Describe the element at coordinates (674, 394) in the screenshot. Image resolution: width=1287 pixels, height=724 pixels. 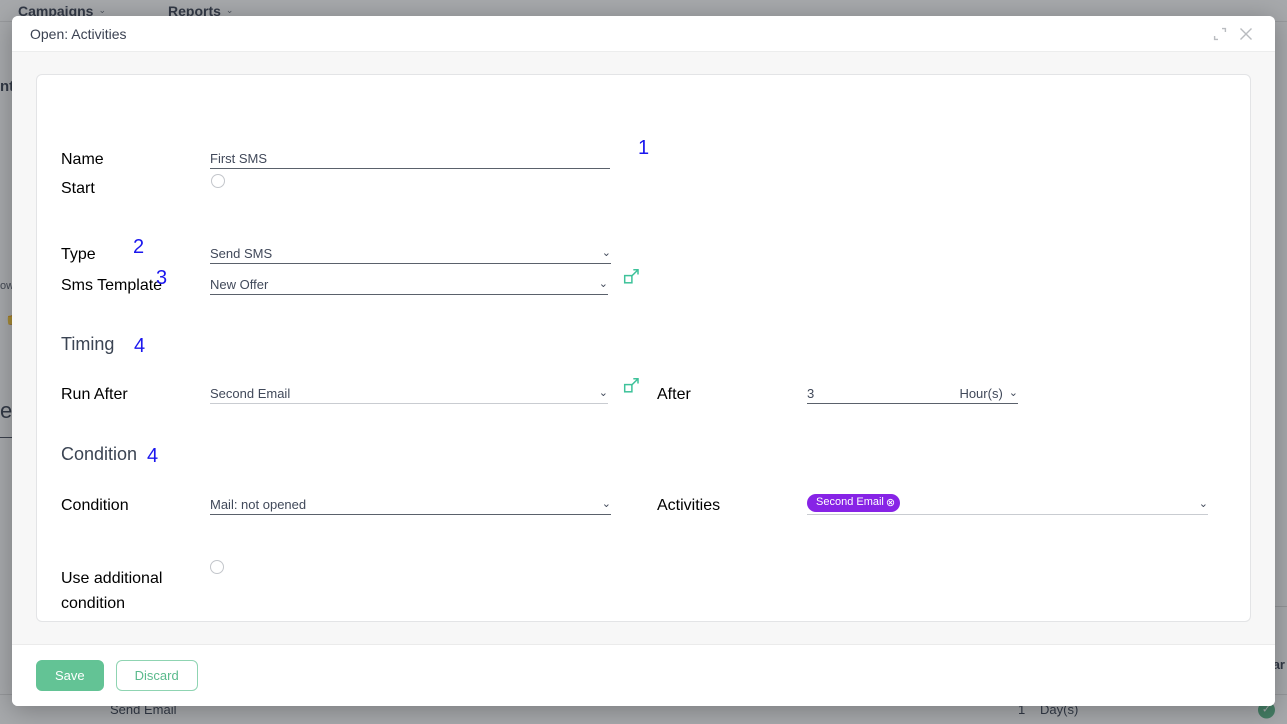
I see `after-label: After` at that location.